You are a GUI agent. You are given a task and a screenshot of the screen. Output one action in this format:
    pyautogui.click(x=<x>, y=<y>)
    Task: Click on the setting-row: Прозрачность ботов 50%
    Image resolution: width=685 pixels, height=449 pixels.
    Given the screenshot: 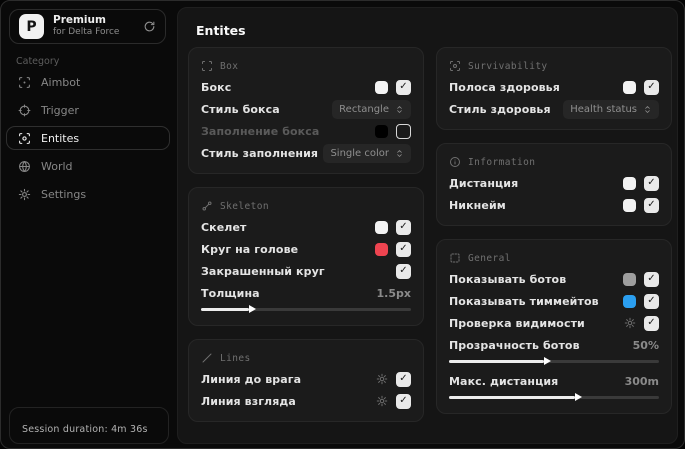 What is the action you would take?
    pyautogui.click(x=554, y=345)
    